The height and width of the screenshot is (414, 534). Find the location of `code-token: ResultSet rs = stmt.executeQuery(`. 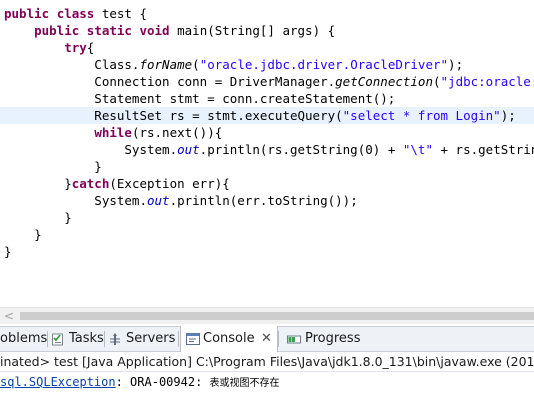

code-token: ResultSet rs = stmt.executeQuery( is located at coordinates (173, 115).